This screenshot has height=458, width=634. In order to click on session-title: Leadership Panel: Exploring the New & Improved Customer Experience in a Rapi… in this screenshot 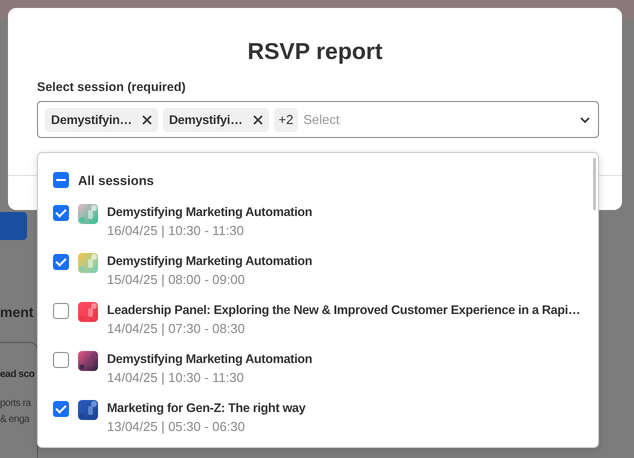, I will do `click(343, 310)`.